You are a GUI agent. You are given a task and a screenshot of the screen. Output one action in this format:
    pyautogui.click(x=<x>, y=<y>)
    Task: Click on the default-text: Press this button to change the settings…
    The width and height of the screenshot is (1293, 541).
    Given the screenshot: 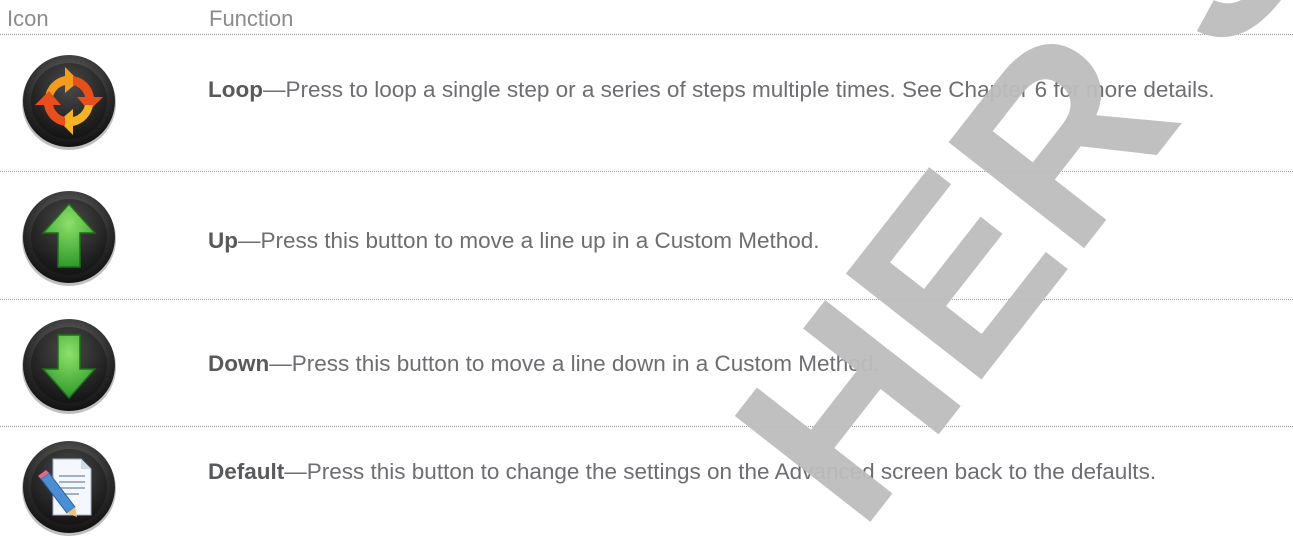 What is the action you would take?
    pyautogui.click(x=731, y=471)
    